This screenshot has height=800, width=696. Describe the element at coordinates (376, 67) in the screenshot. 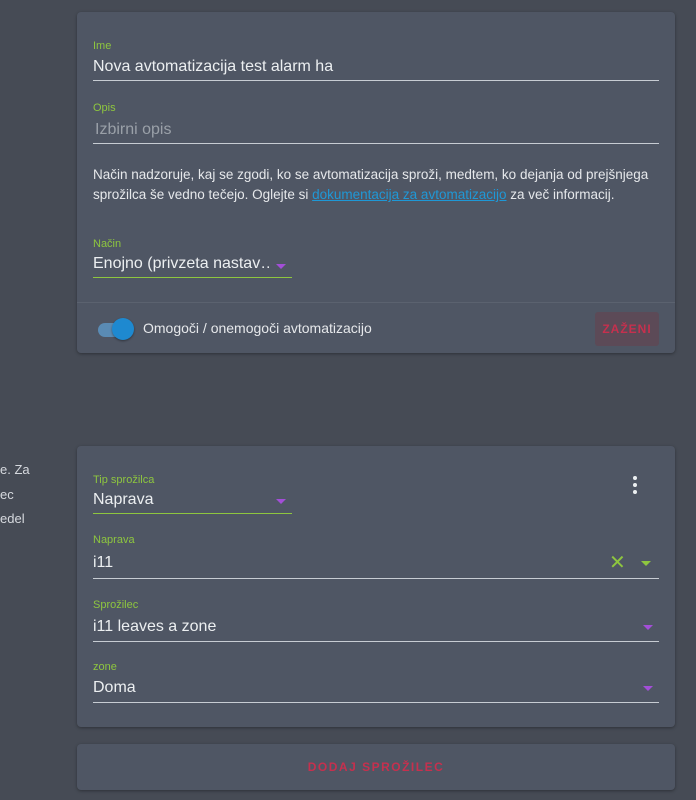

I see `name-field-value: Nova avtomatizacija test alarm ha` at that location.